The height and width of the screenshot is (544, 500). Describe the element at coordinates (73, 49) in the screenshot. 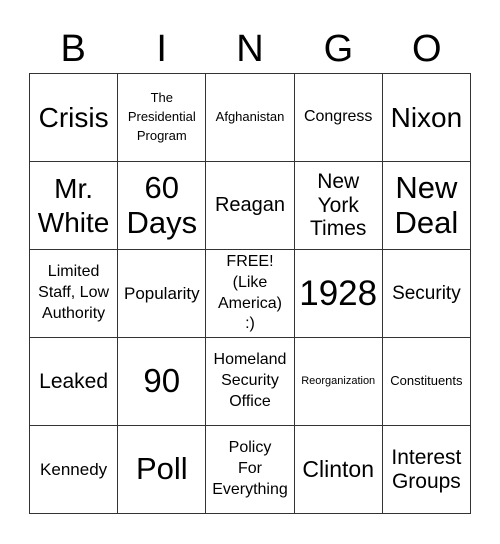

I see `header-letter-b: B` at that location.